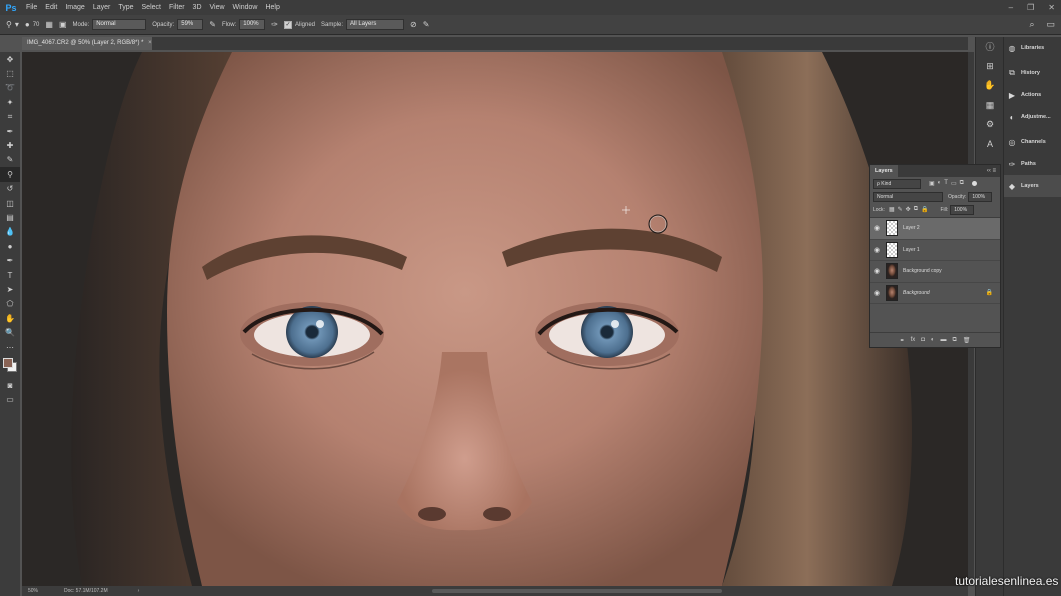 This screenshot has width=1061, height=596. What do you see at coordinates (87, 43) in the screenshot?
I see `document-tab: IMG_4067.CR2 @ 50% (Layer 2, RGB/8*) * ×` at bounding box center [87, 43].